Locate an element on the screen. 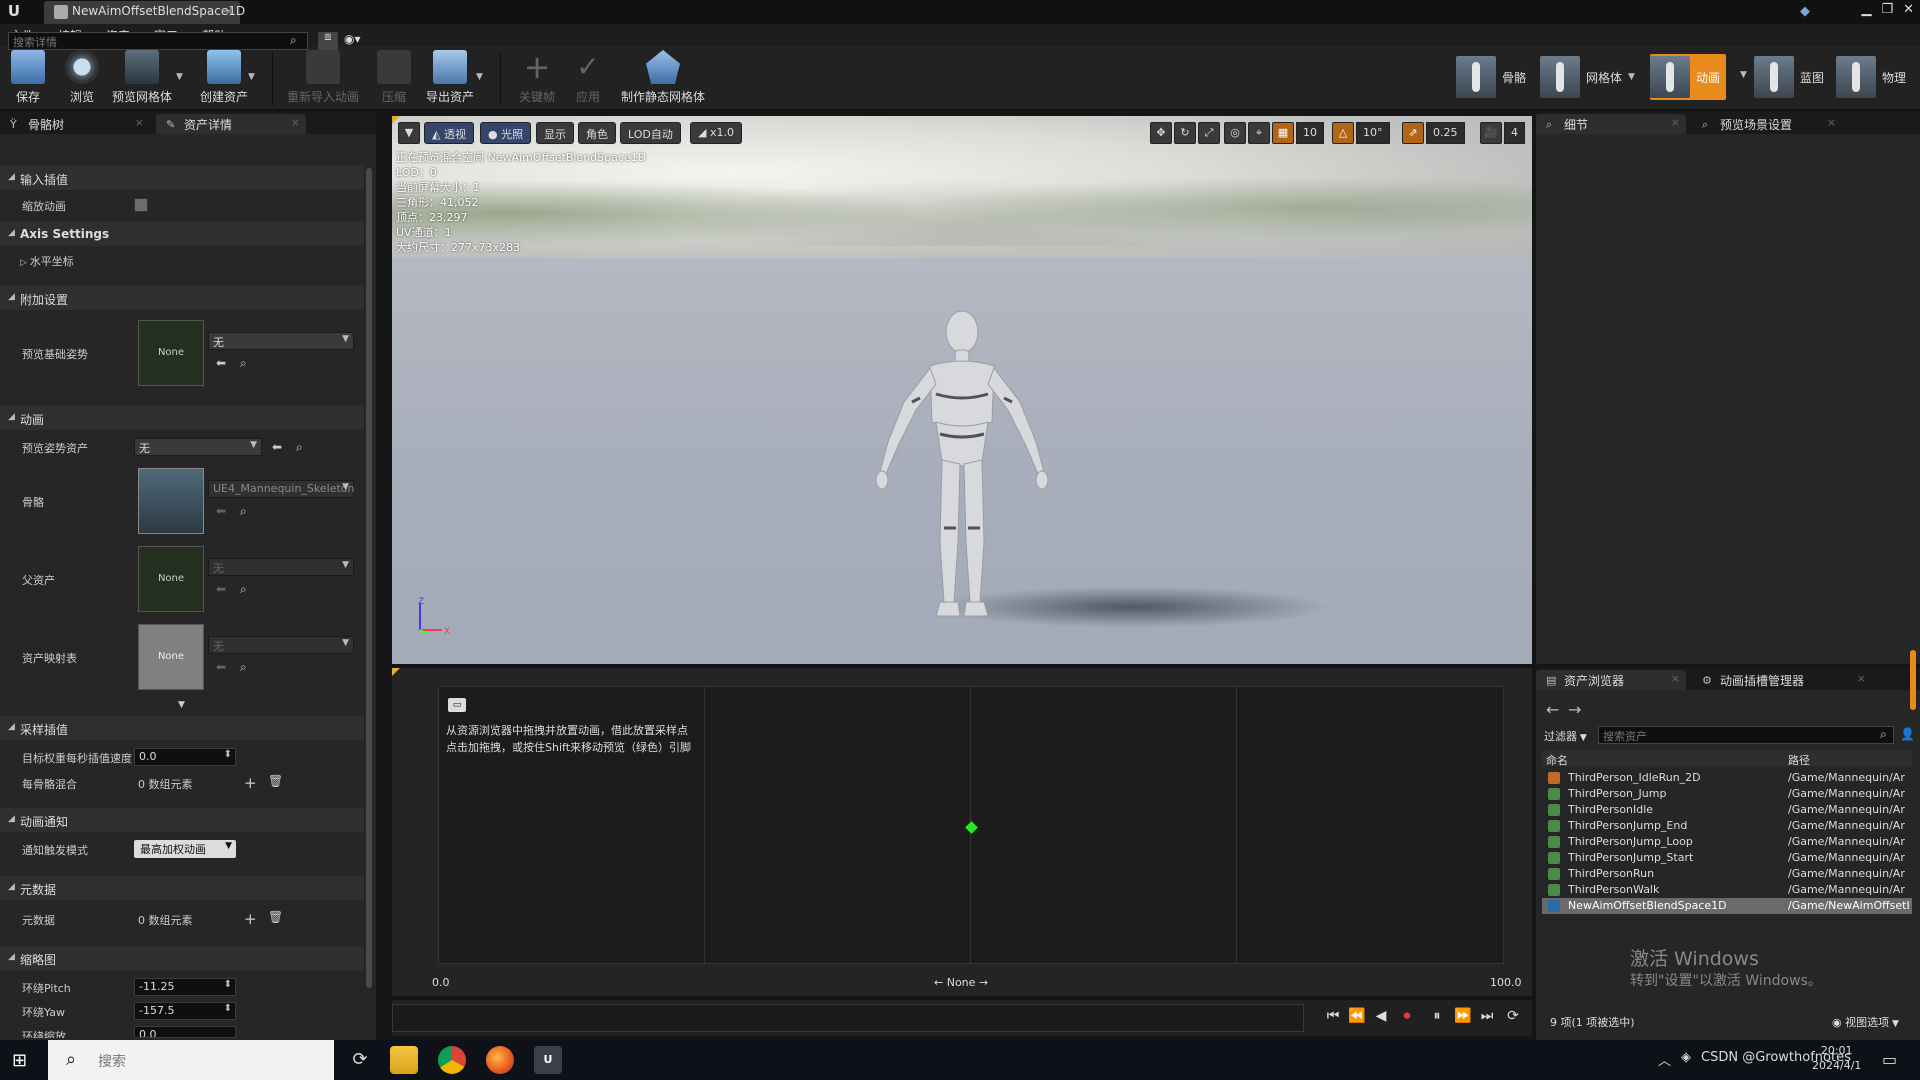 Image resolution: width=1920 pixels, height=1080 pixels. tab-skeleton-tree: Ϋ 骨骼树 × is located at coordinates (75, 124).